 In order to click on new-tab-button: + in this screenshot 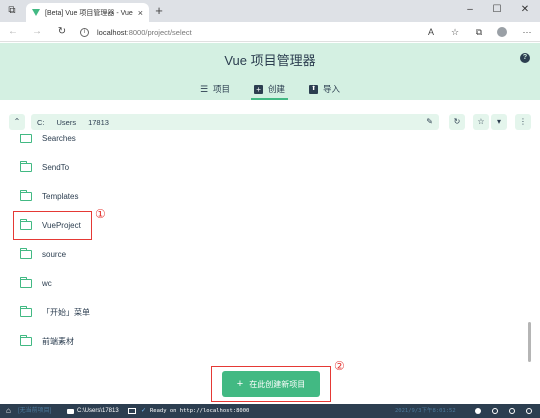, I will do `click(159, 11)`.